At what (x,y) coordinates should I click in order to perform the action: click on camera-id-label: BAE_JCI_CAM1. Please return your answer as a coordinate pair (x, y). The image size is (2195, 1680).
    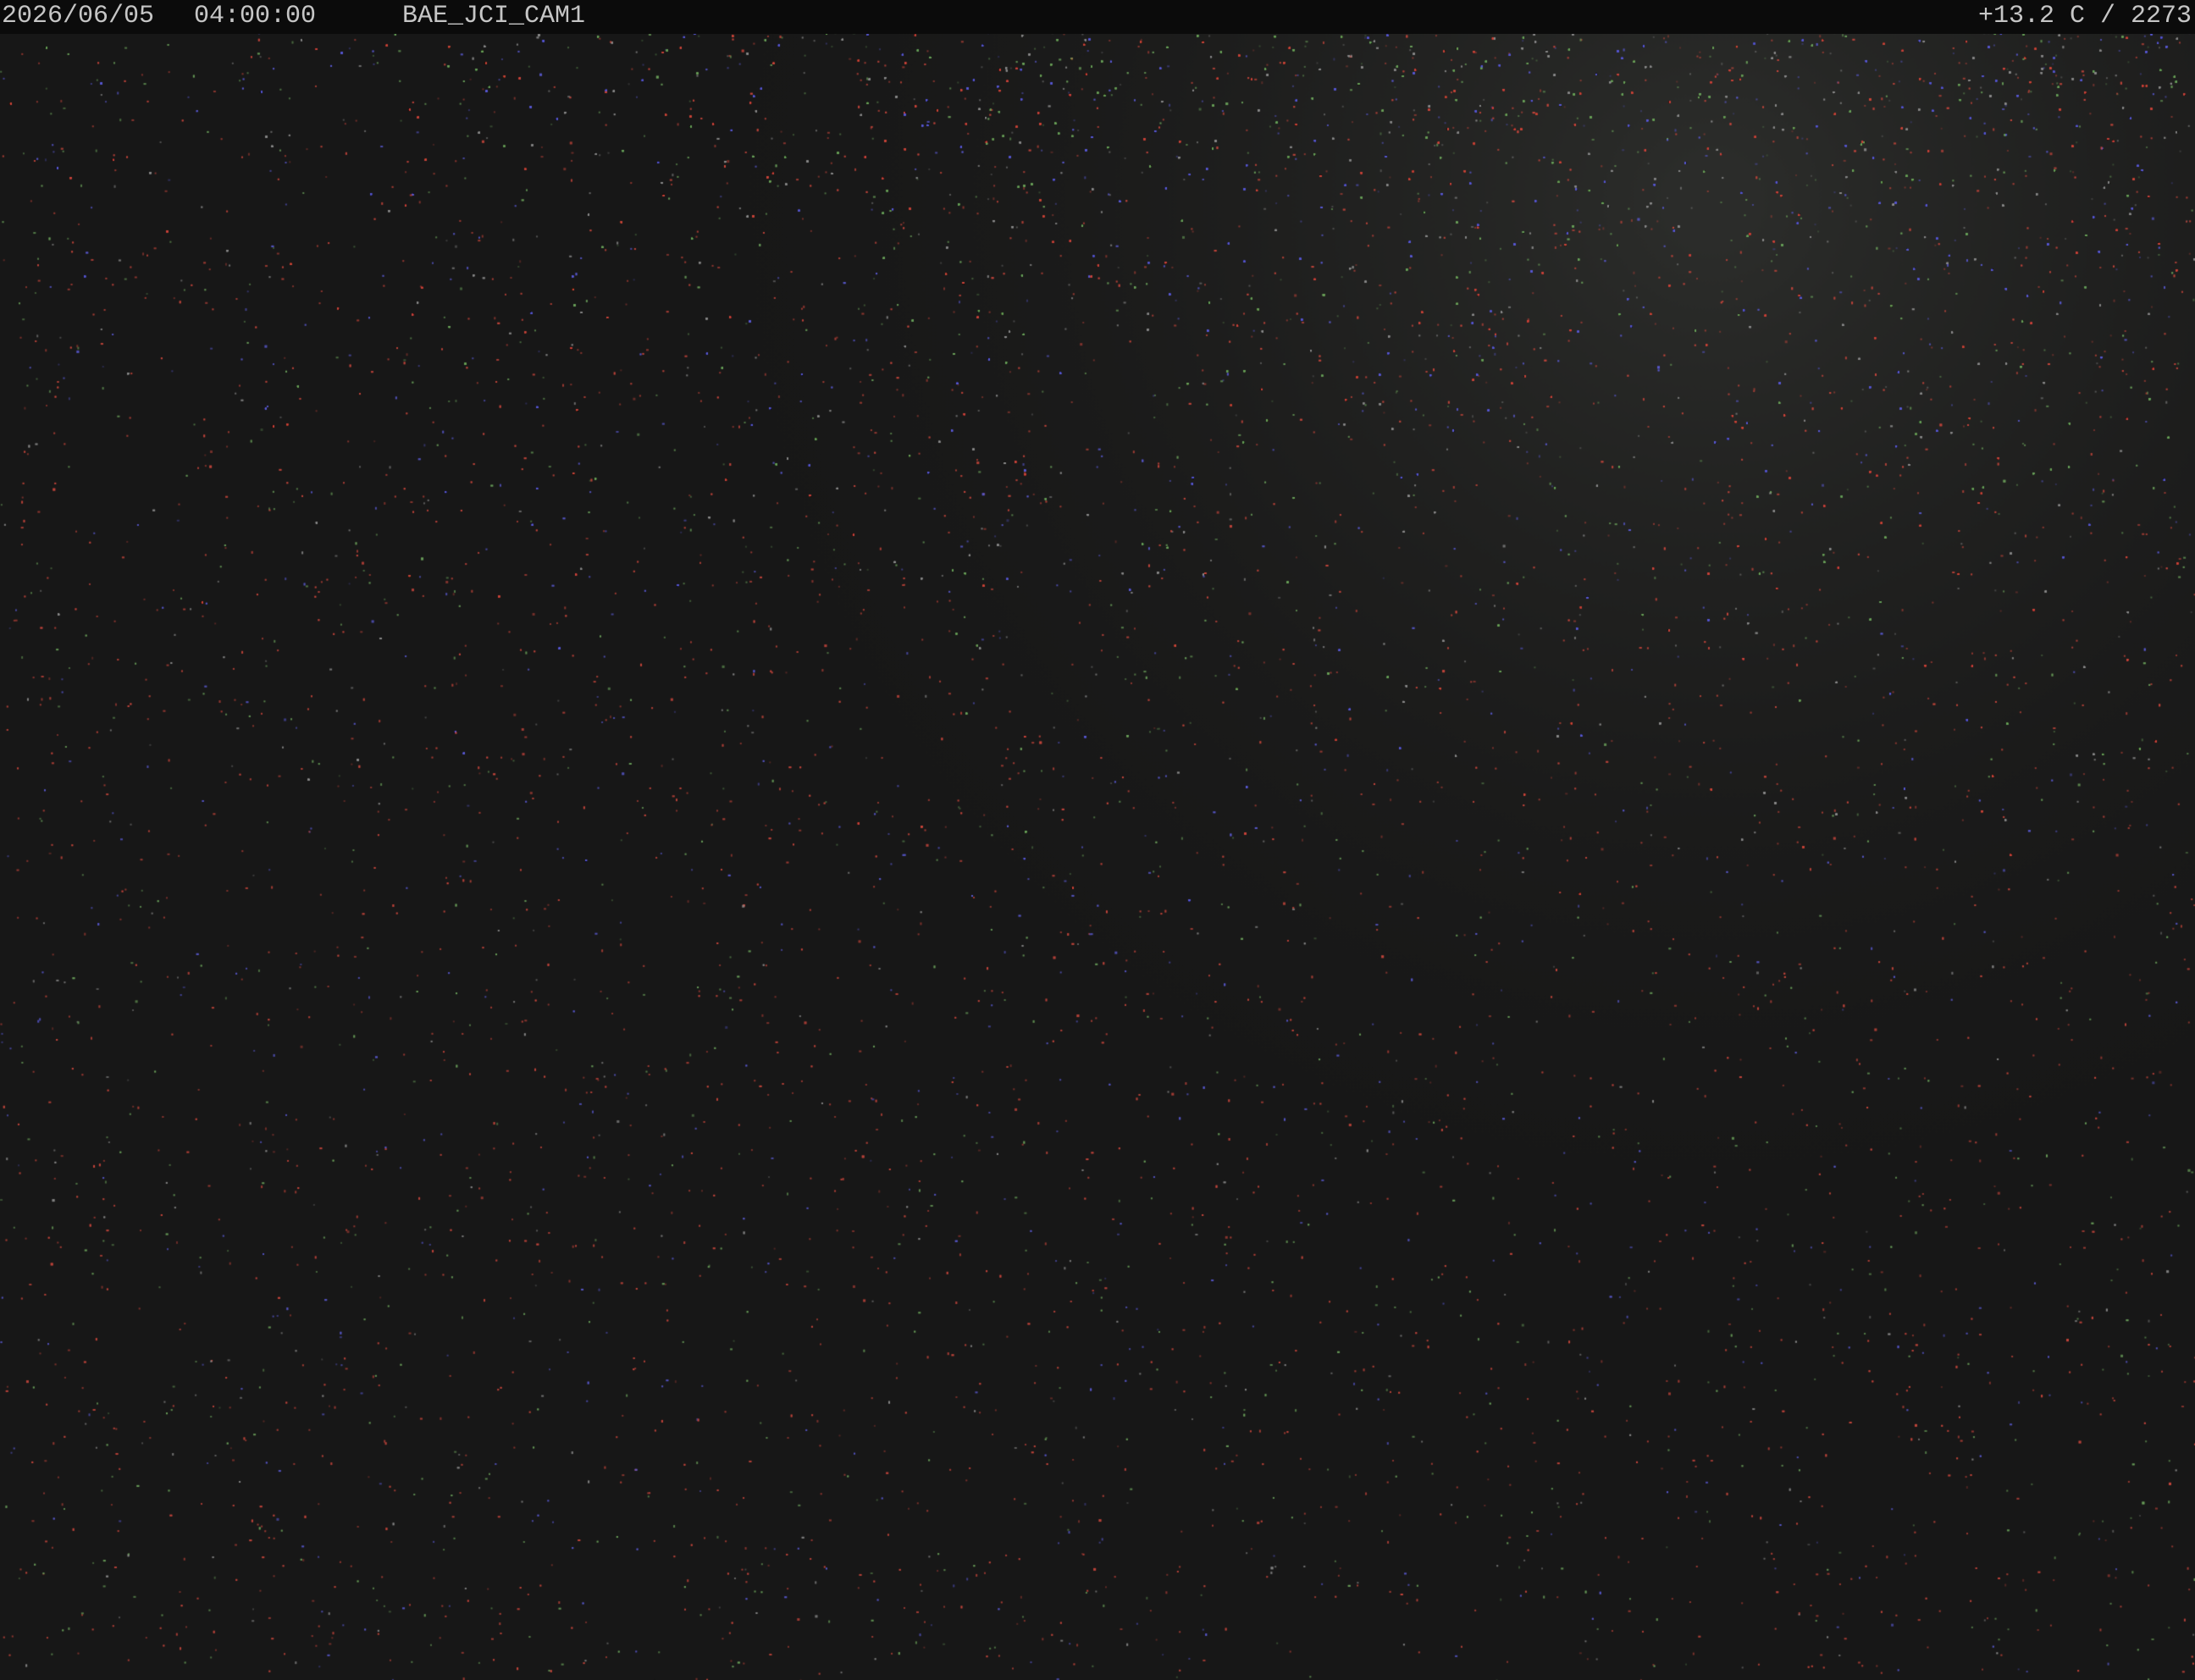
    Looking at the image, I should click on (494, 16).